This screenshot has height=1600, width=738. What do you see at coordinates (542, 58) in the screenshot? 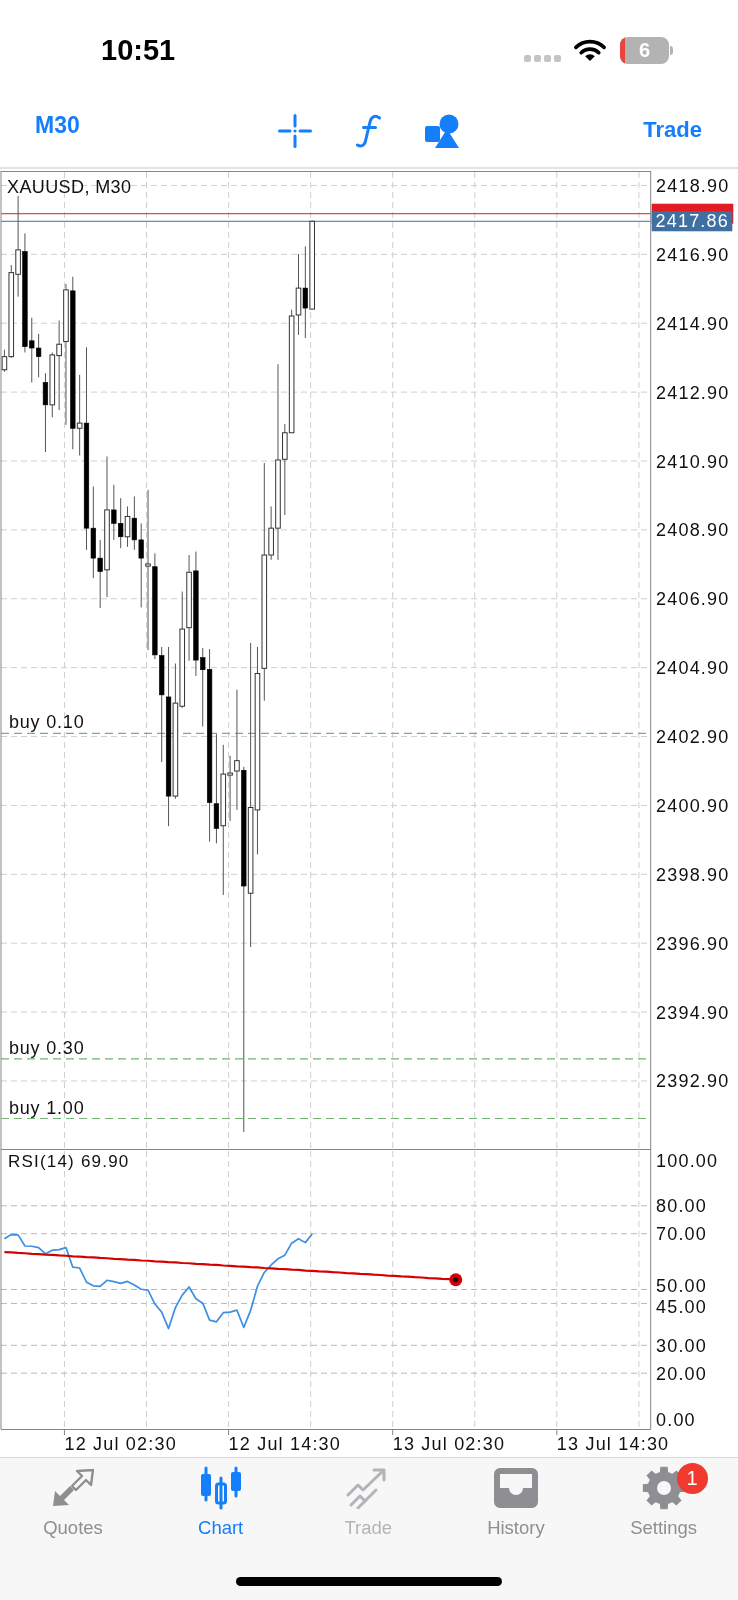
I see `cellular-signal-icon` at bounding box center [542, 58].